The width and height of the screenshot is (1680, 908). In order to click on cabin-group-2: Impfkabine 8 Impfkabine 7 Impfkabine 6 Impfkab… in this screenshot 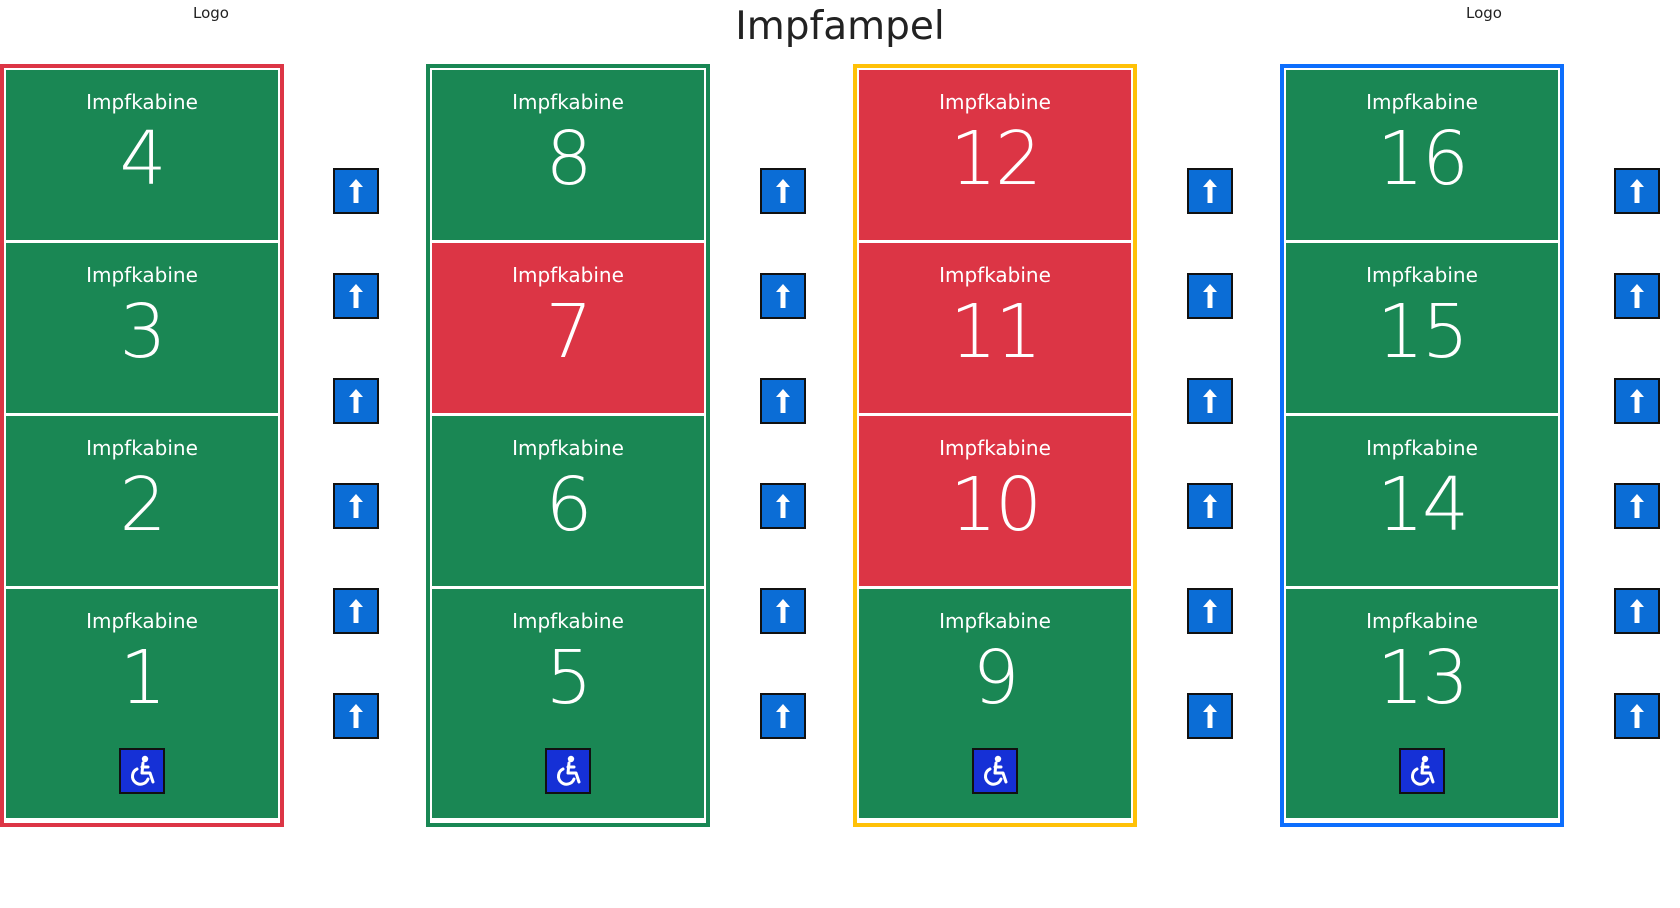, I will do `click(568, 445)`.